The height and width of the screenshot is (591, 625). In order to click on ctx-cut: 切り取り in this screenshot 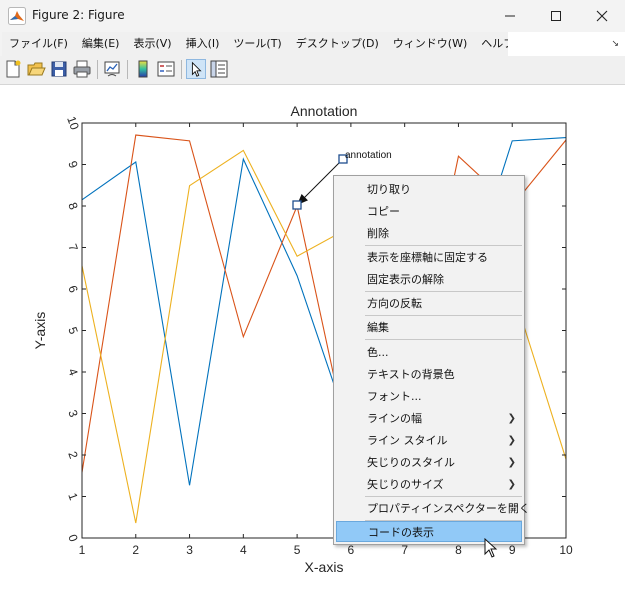, I will do `click(429, 189)`.